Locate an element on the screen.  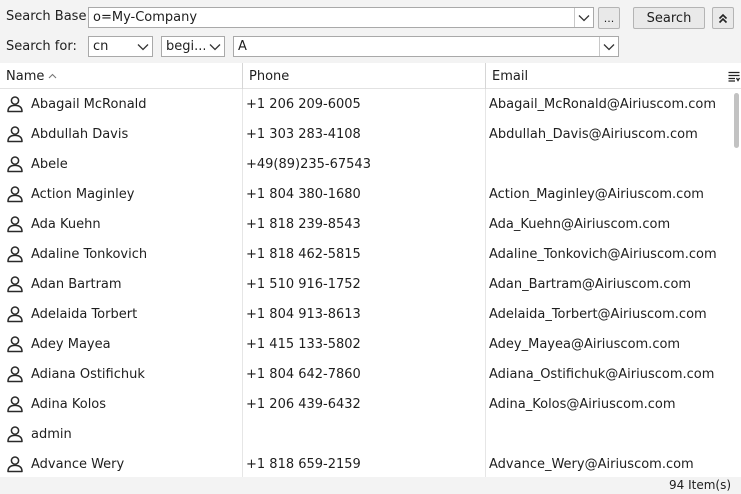
name-cell: Action Maginley is located at coordinates (124, 194).